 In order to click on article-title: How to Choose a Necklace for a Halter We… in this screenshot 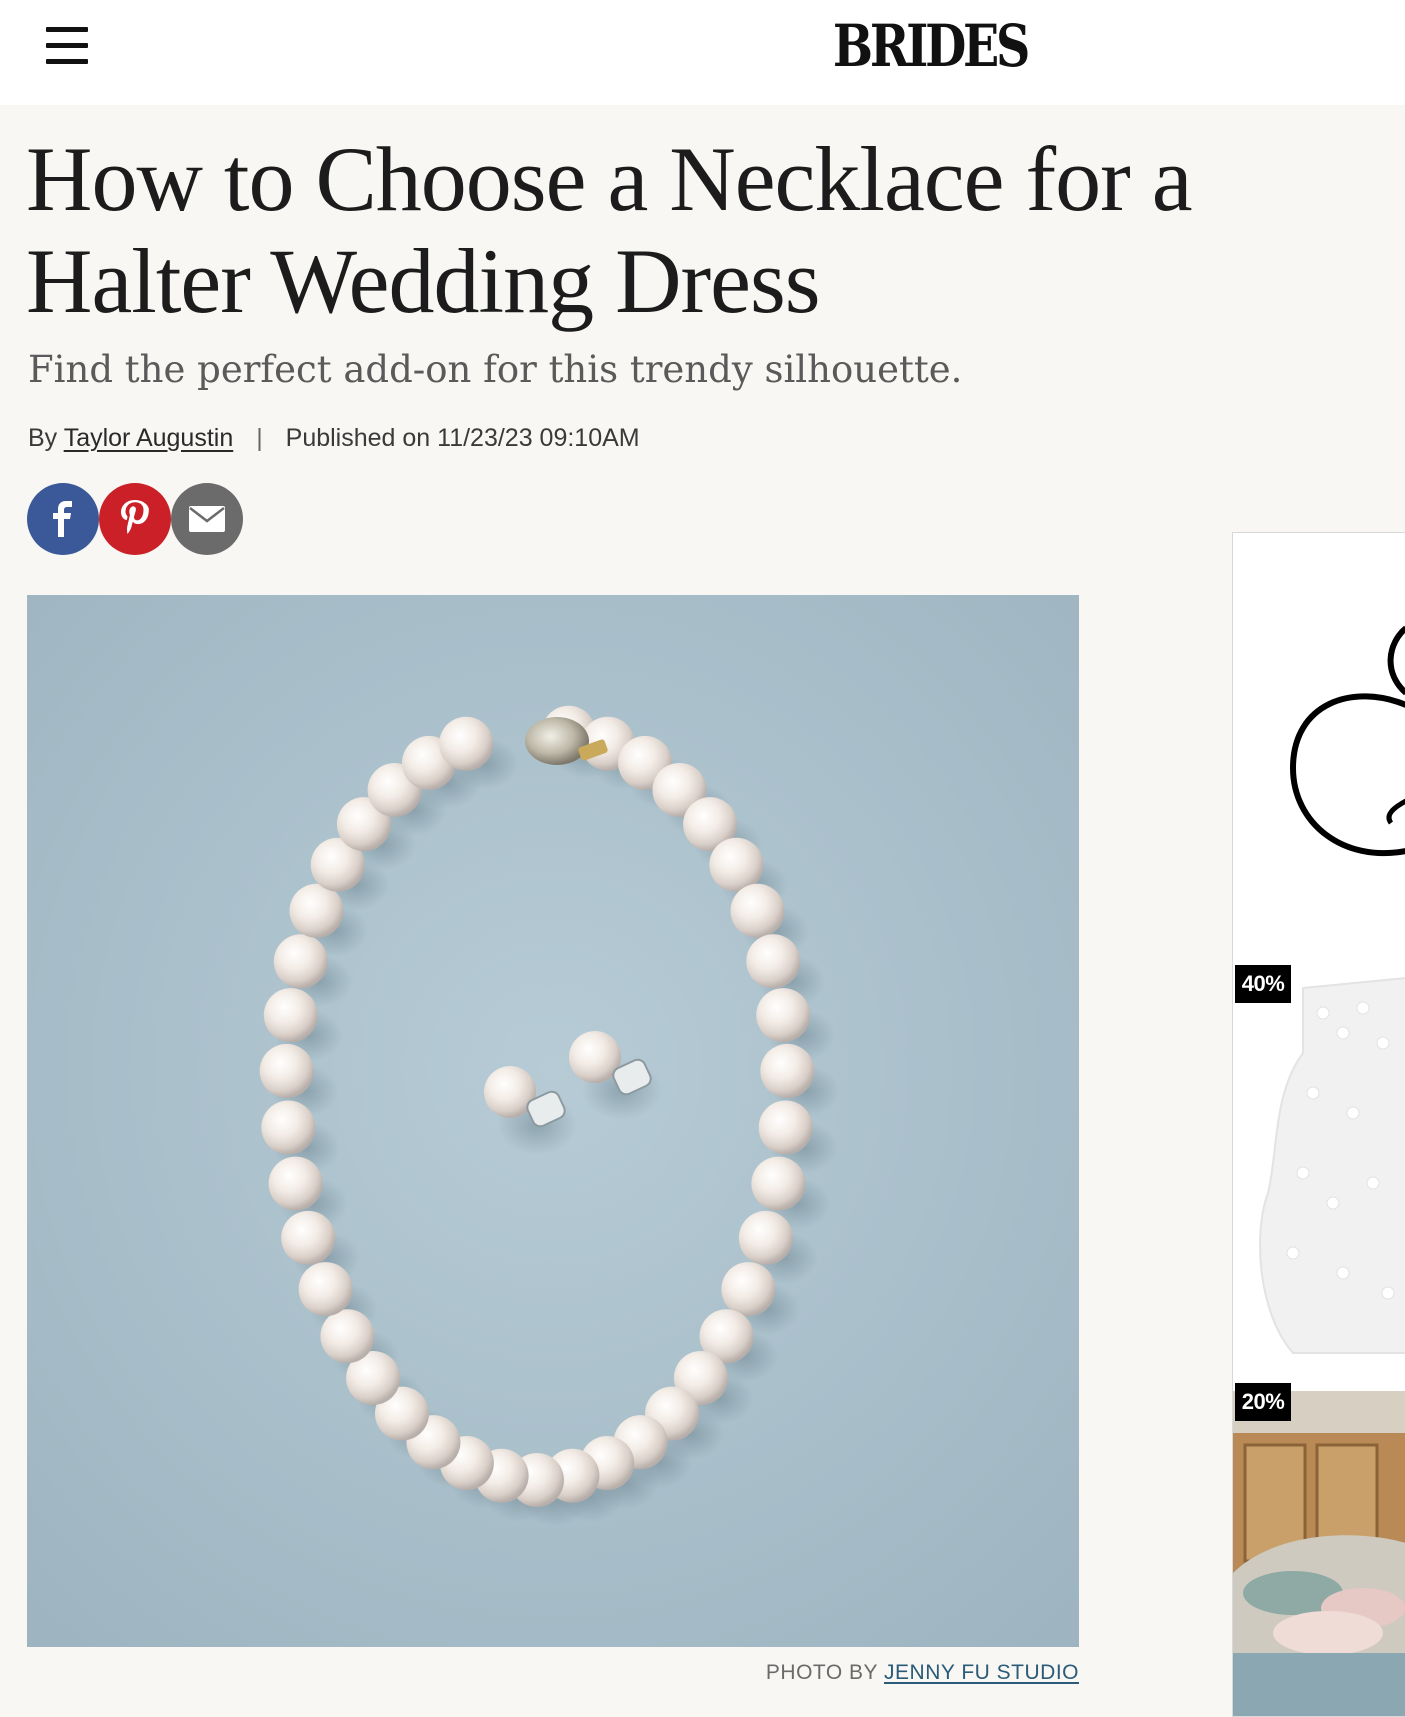, I will do `click(609, 230)`.